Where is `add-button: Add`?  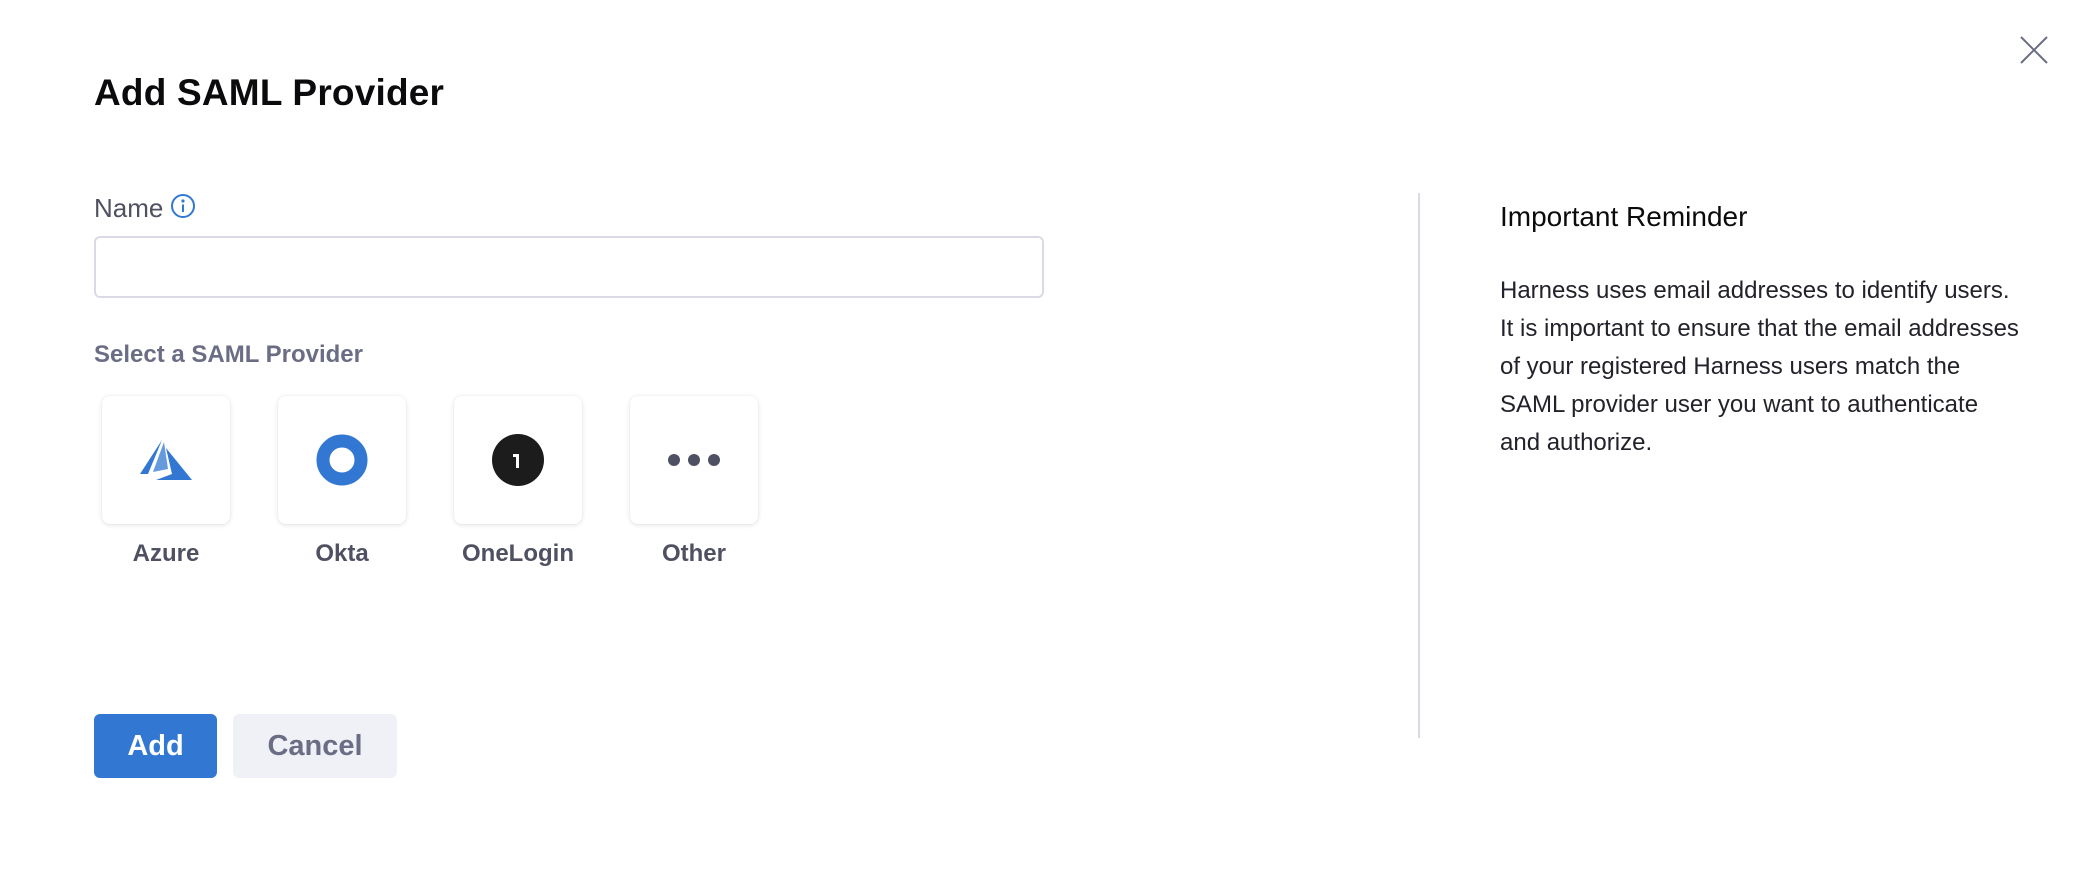 add-button: Add is located at coordinates (155, 746).